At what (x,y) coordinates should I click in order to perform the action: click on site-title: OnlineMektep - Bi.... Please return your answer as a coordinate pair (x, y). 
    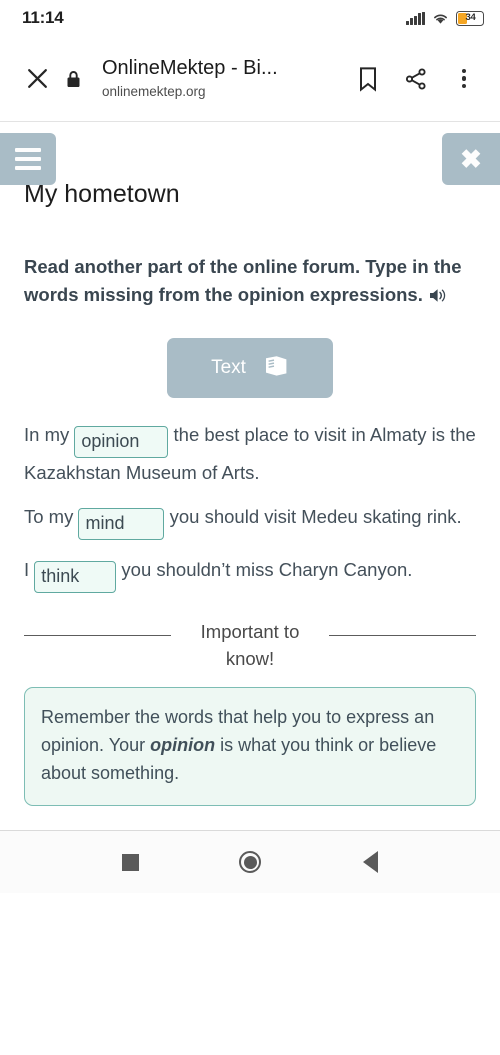
    Looking at the image, I should click on (190, 67).